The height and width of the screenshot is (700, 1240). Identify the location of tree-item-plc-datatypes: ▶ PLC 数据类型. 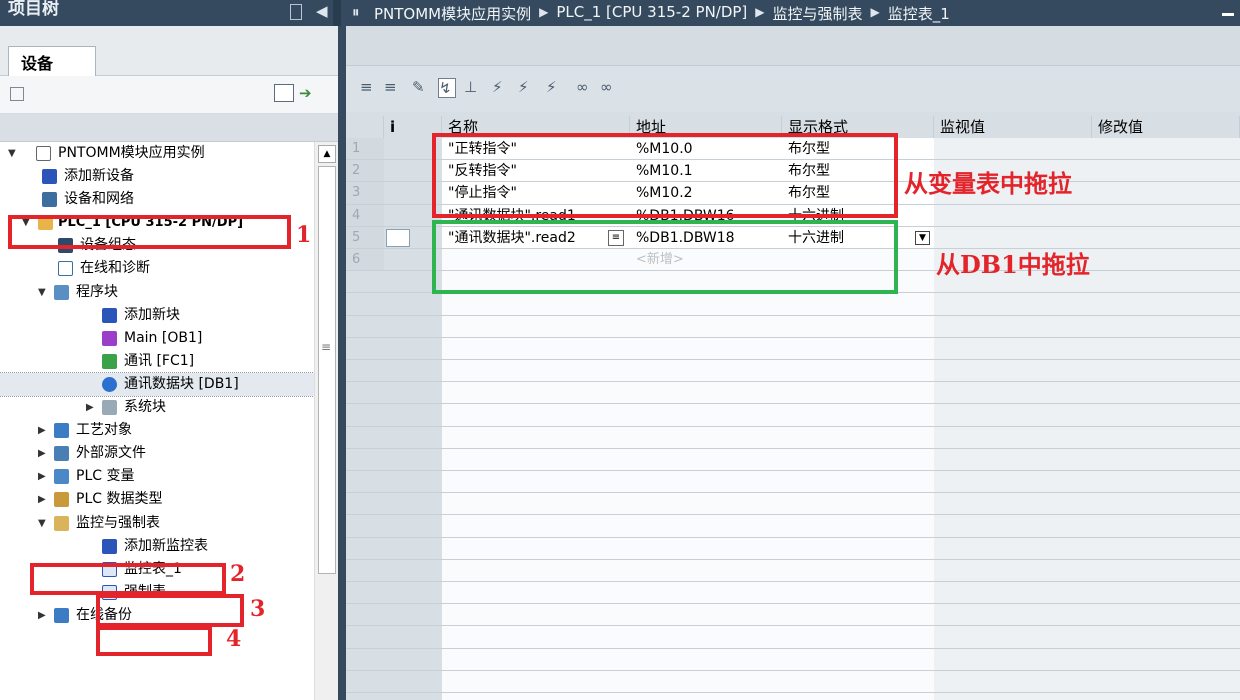
(157, 499).